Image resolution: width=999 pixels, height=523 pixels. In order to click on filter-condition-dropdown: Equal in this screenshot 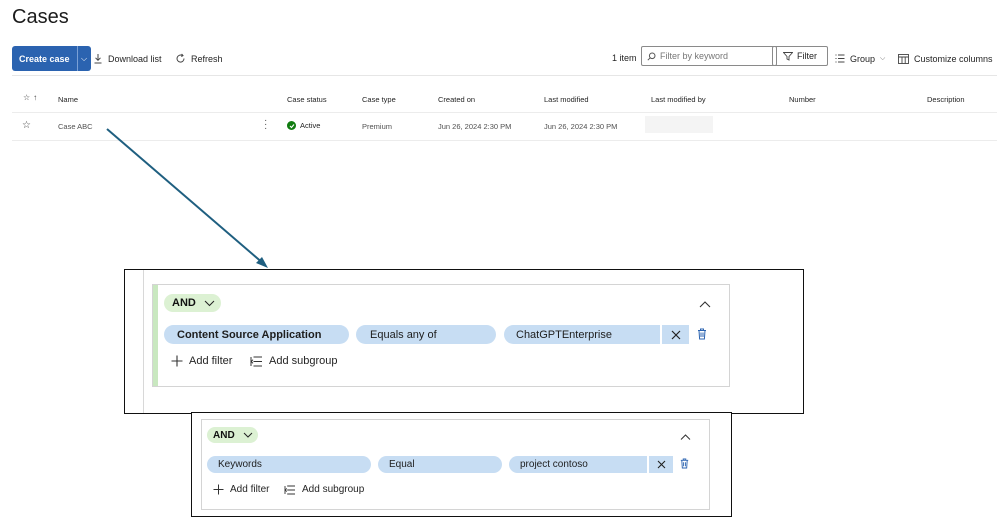, I will do `click(440, 464)`.